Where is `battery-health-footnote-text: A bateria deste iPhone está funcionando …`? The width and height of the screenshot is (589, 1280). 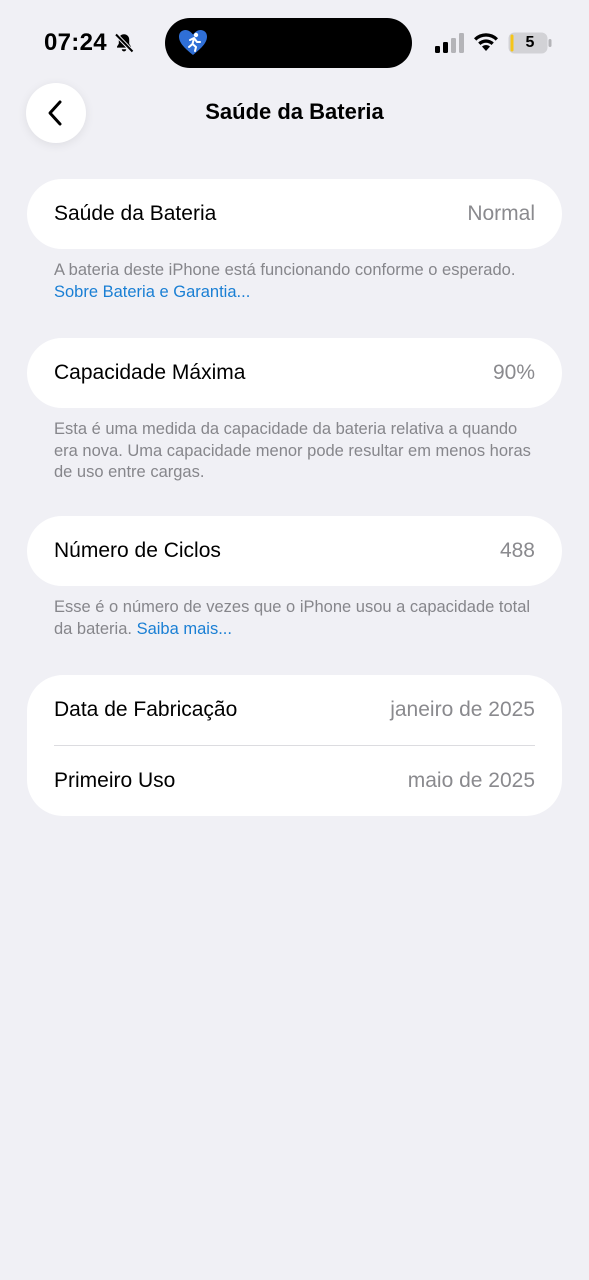 battery-health-footnote-text: A bateria deste iPhone está funcionando … is located at coordinates (285, 270).